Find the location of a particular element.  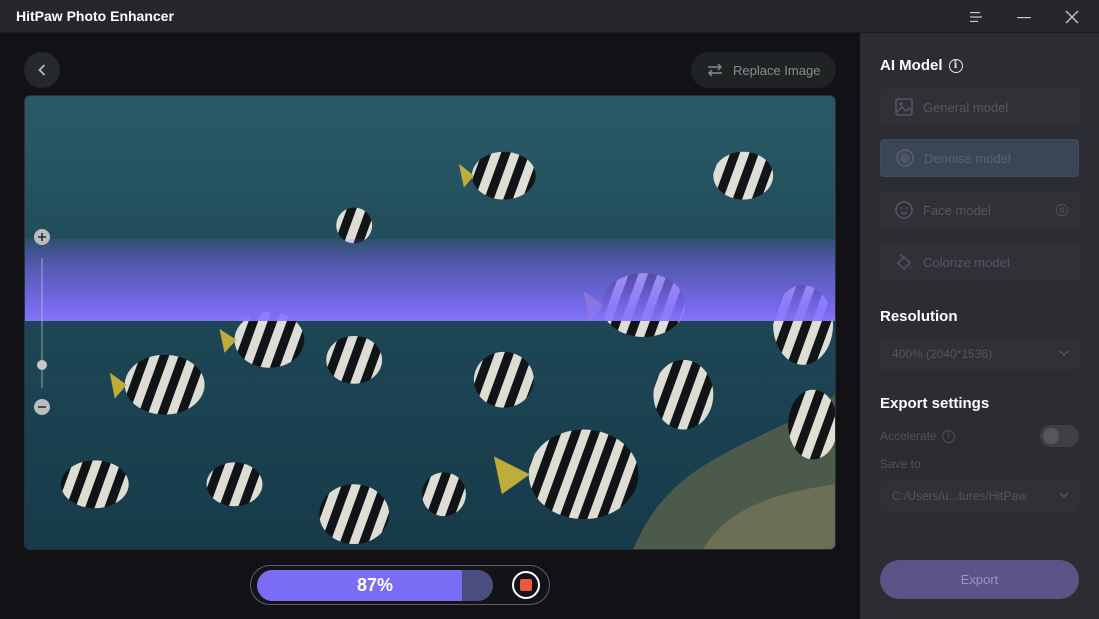

back-button is located at coordinates (42, 70).